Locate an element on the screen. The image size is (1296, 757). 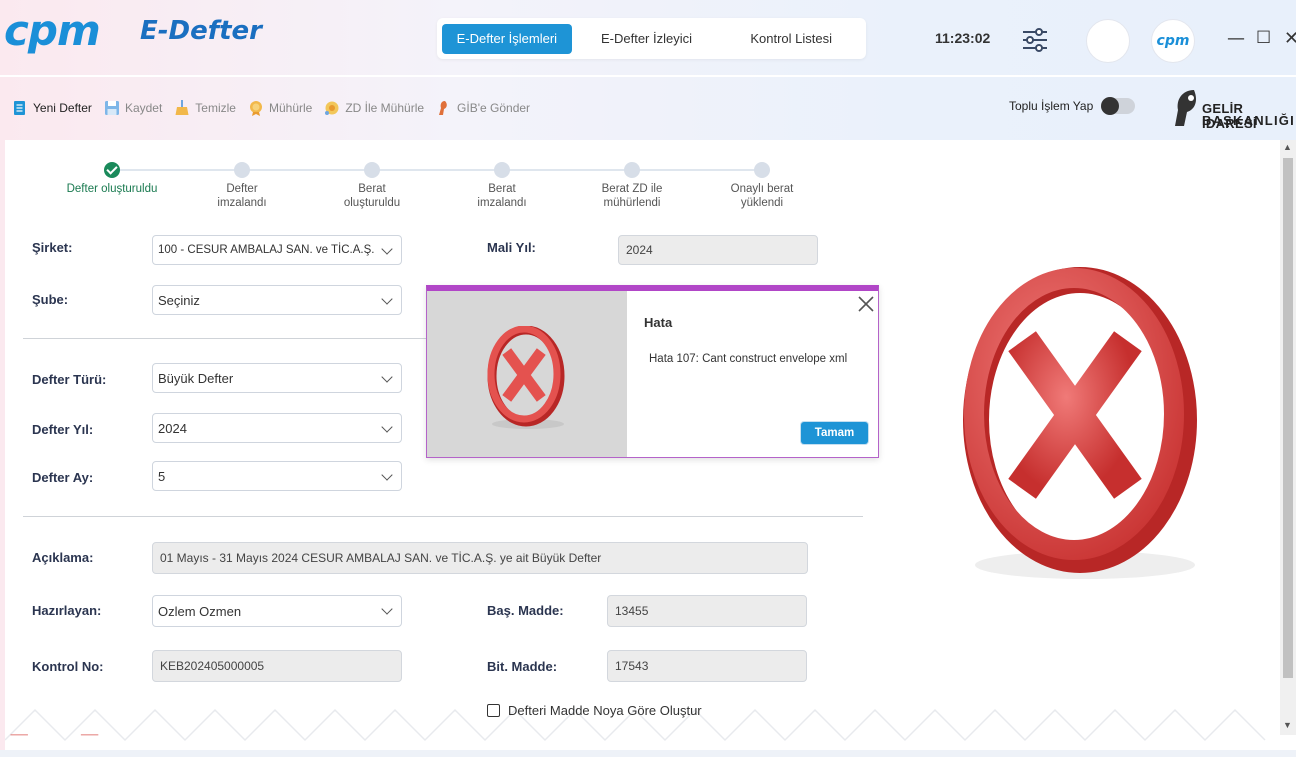
new-ledger-label: Yeni Defter is located at coordinates (62, 108).